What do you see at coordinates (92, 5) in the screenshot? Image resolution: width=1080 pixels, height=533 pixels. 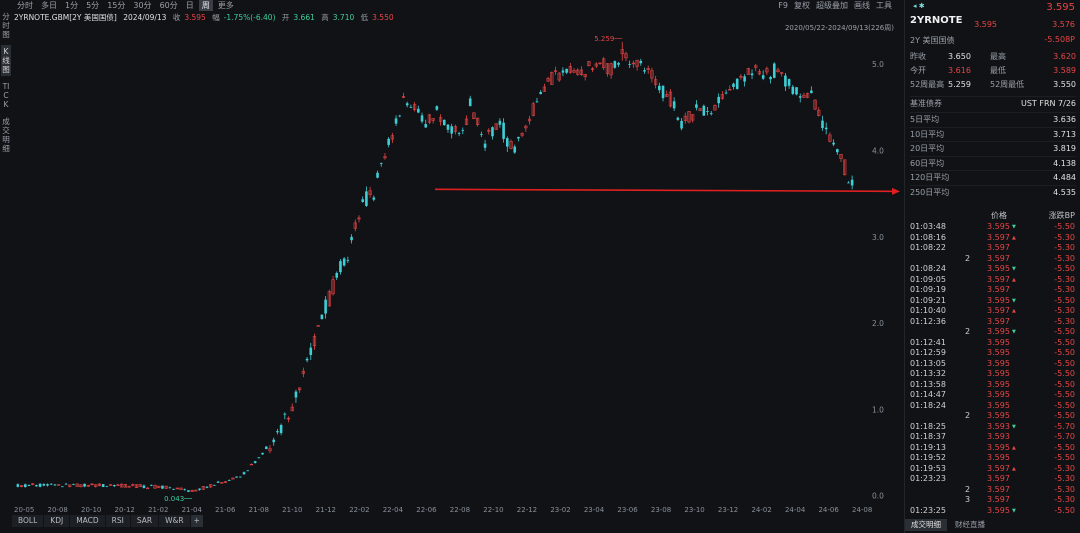 I see `timeframe-tab: 5分` at bounding box center [92, 5].